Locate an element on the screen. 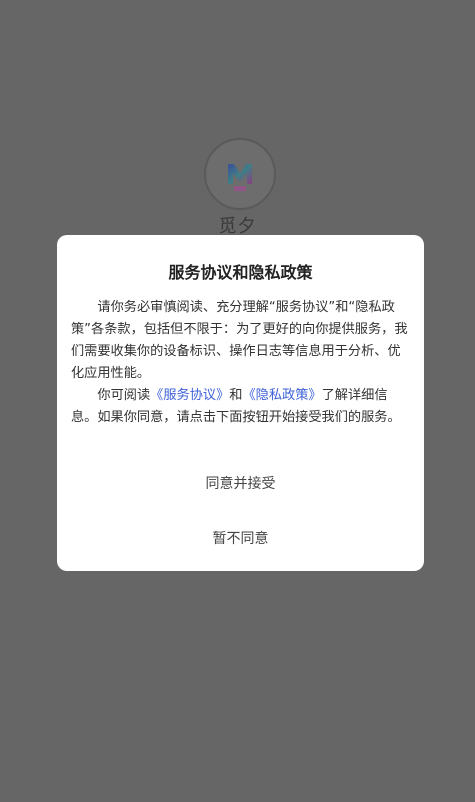  paragraph-2-and: 和 is located at coordinates (236, 395).